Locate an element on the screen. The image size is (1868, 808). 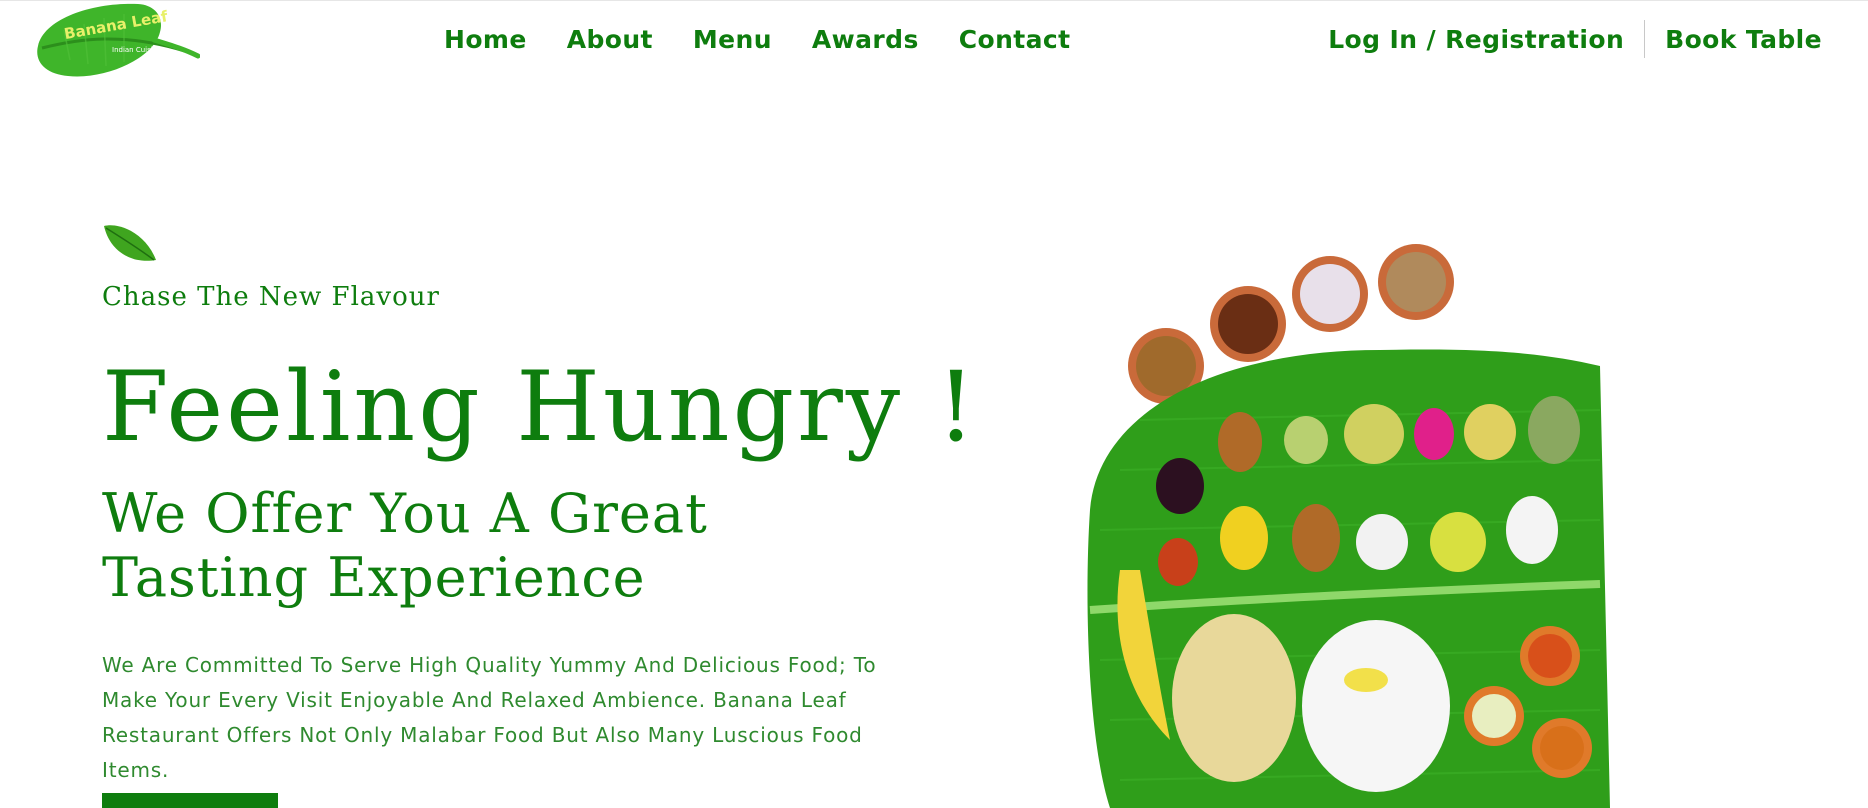
nav-awards: Awards is located at coordinates (865, 39).